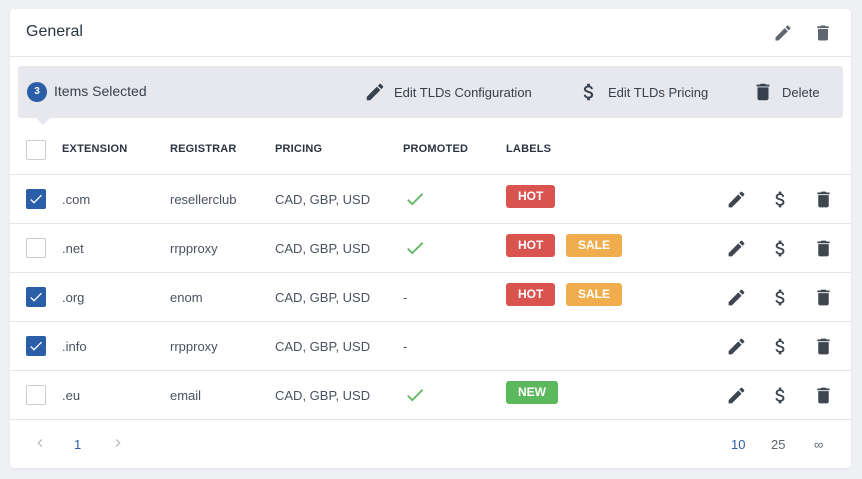 This screenshot has width=862, height=479. Describe the element at coordinates (801, 92) in the screenshot. I see `bulk-delete-label: Delete` at that location.